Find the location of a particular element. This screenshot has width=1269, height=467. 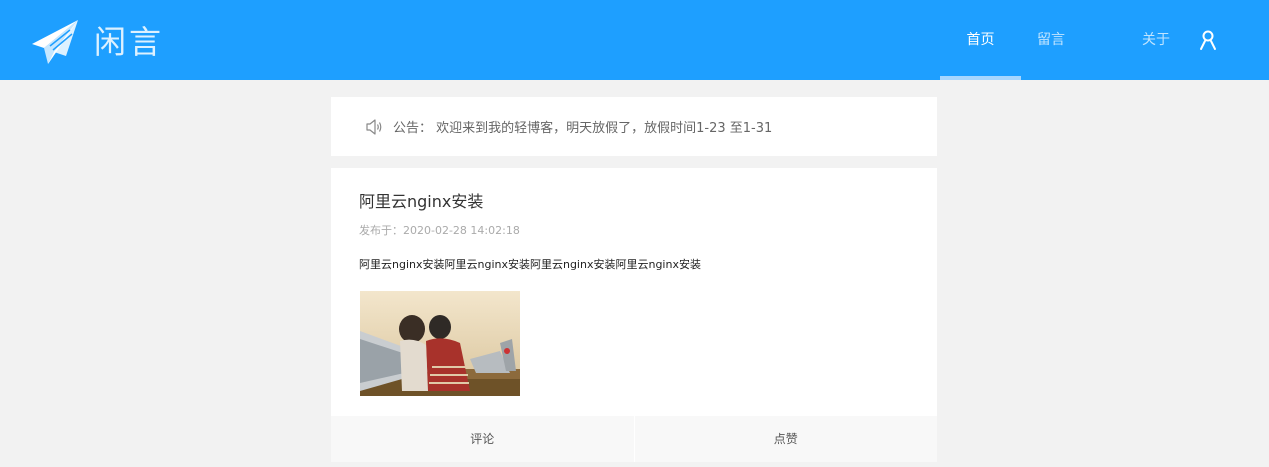

announcement-bar: 公告： 欢迎来到我的轻博客，明天放假了，放假时间1-23 至1-31 is located at coordinates (634, 126).